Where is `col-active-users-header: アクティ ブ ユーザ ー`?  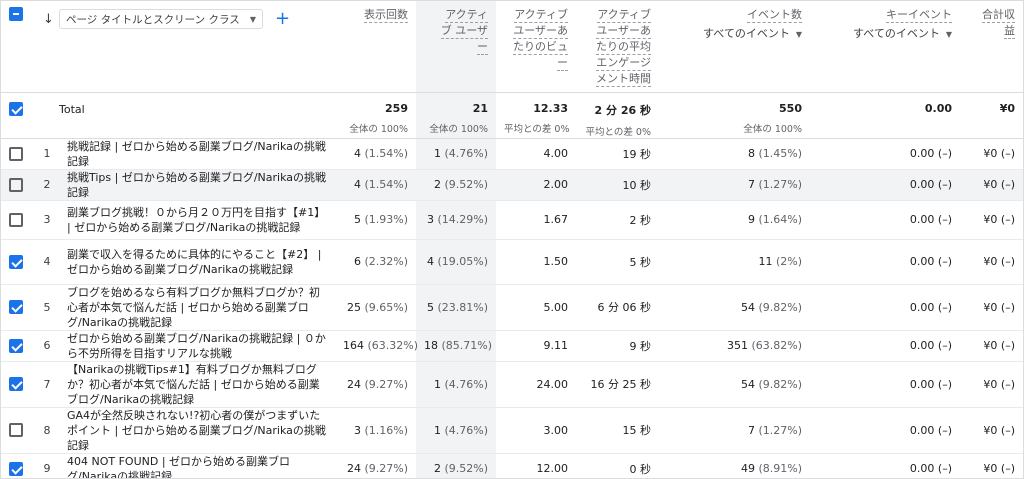
col-active-users-header: アクティ ブ ユーザ ー is located at coordinates (456, 47).